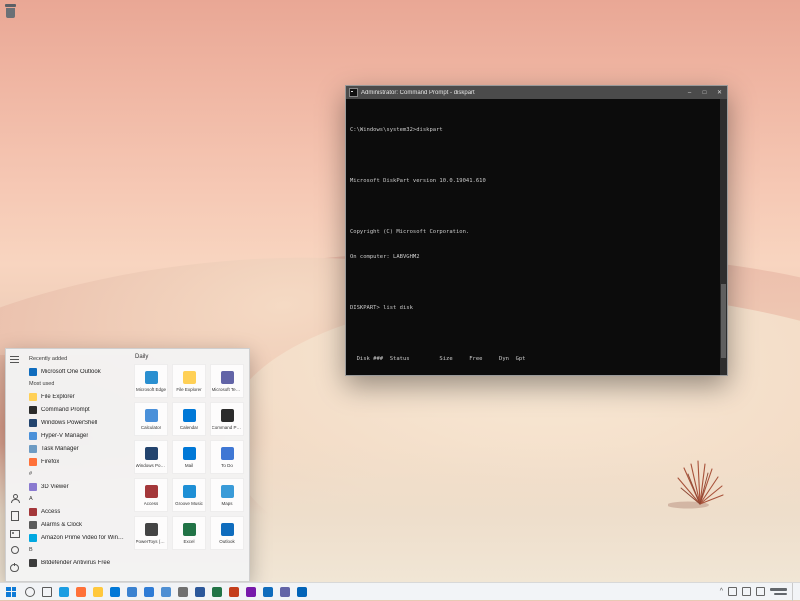 This screenshot has height=601, width=800. Describe the element at coordinates (778, 591) in the screenshot. I see `clock` at that location.